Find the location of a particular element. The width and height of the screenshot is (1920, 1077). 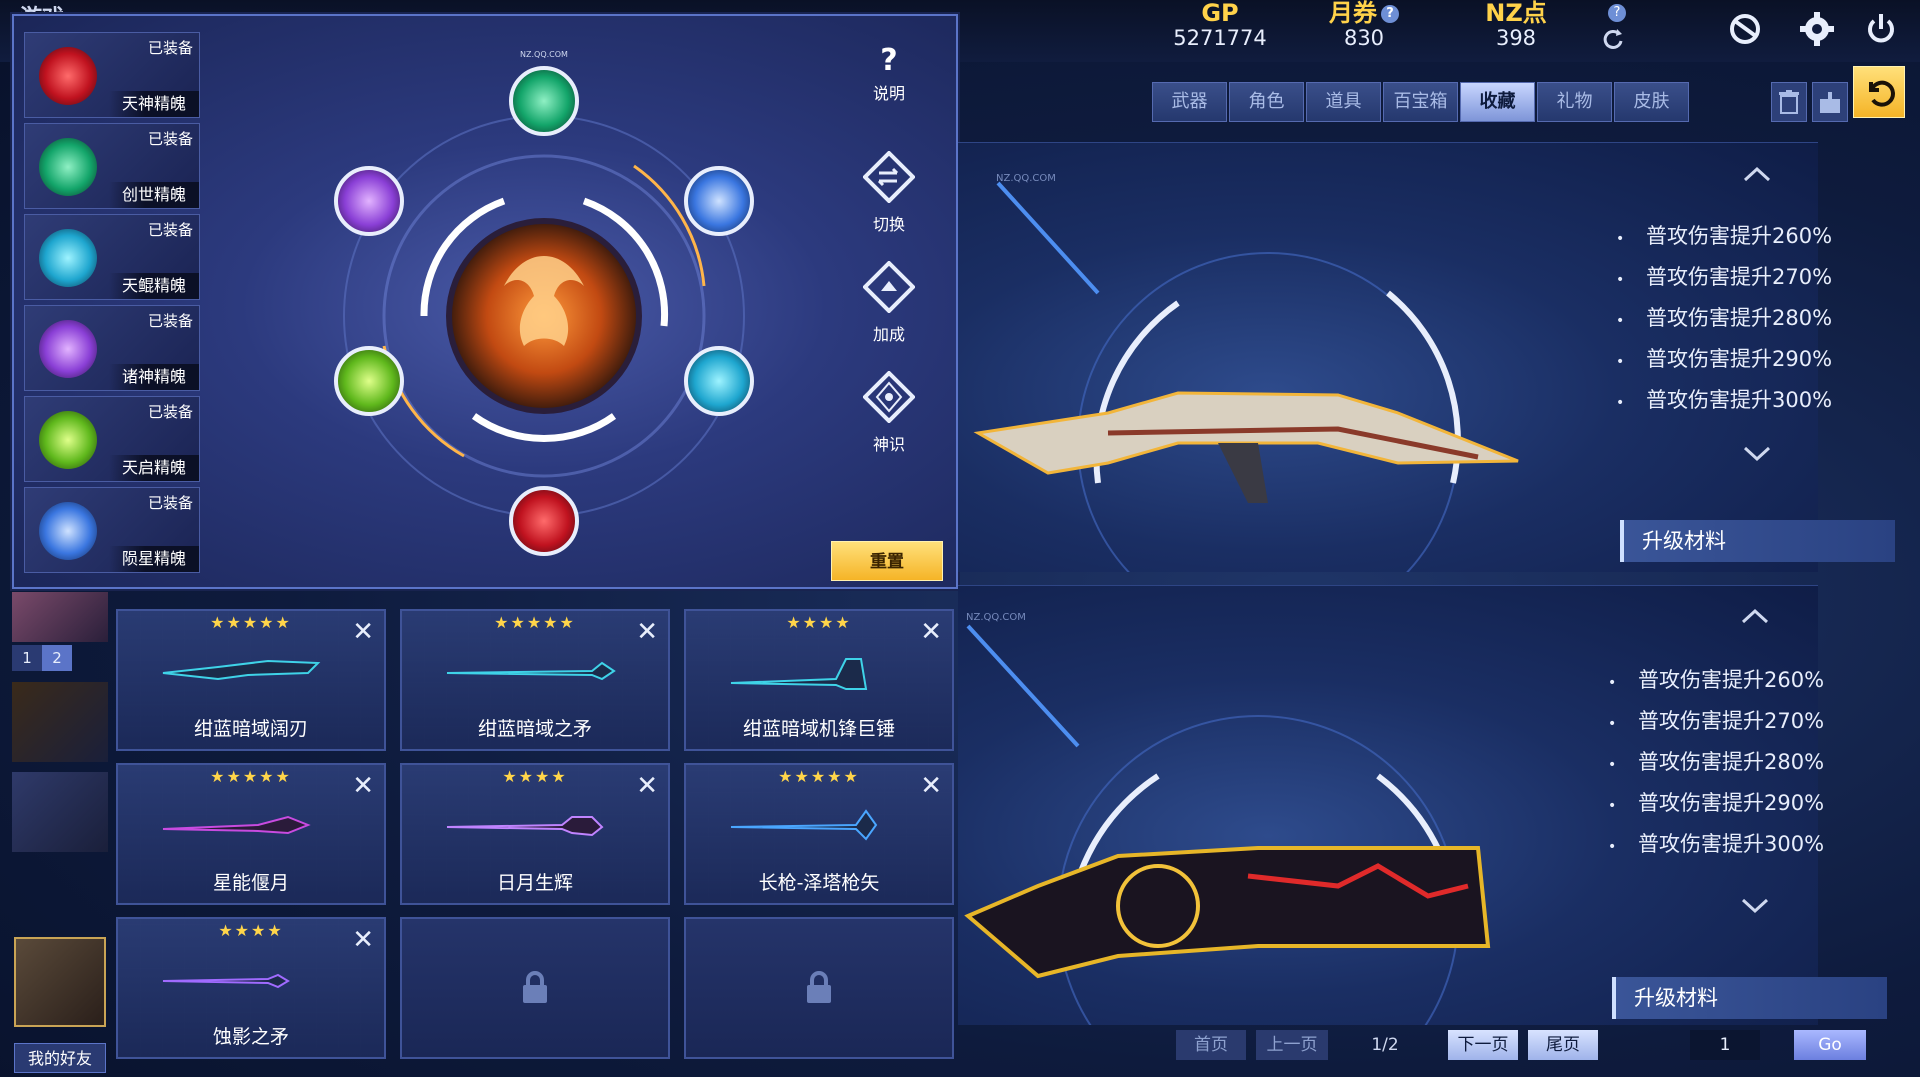

soul-name: 天鲲精魄 is located at coordinates (154, 286).